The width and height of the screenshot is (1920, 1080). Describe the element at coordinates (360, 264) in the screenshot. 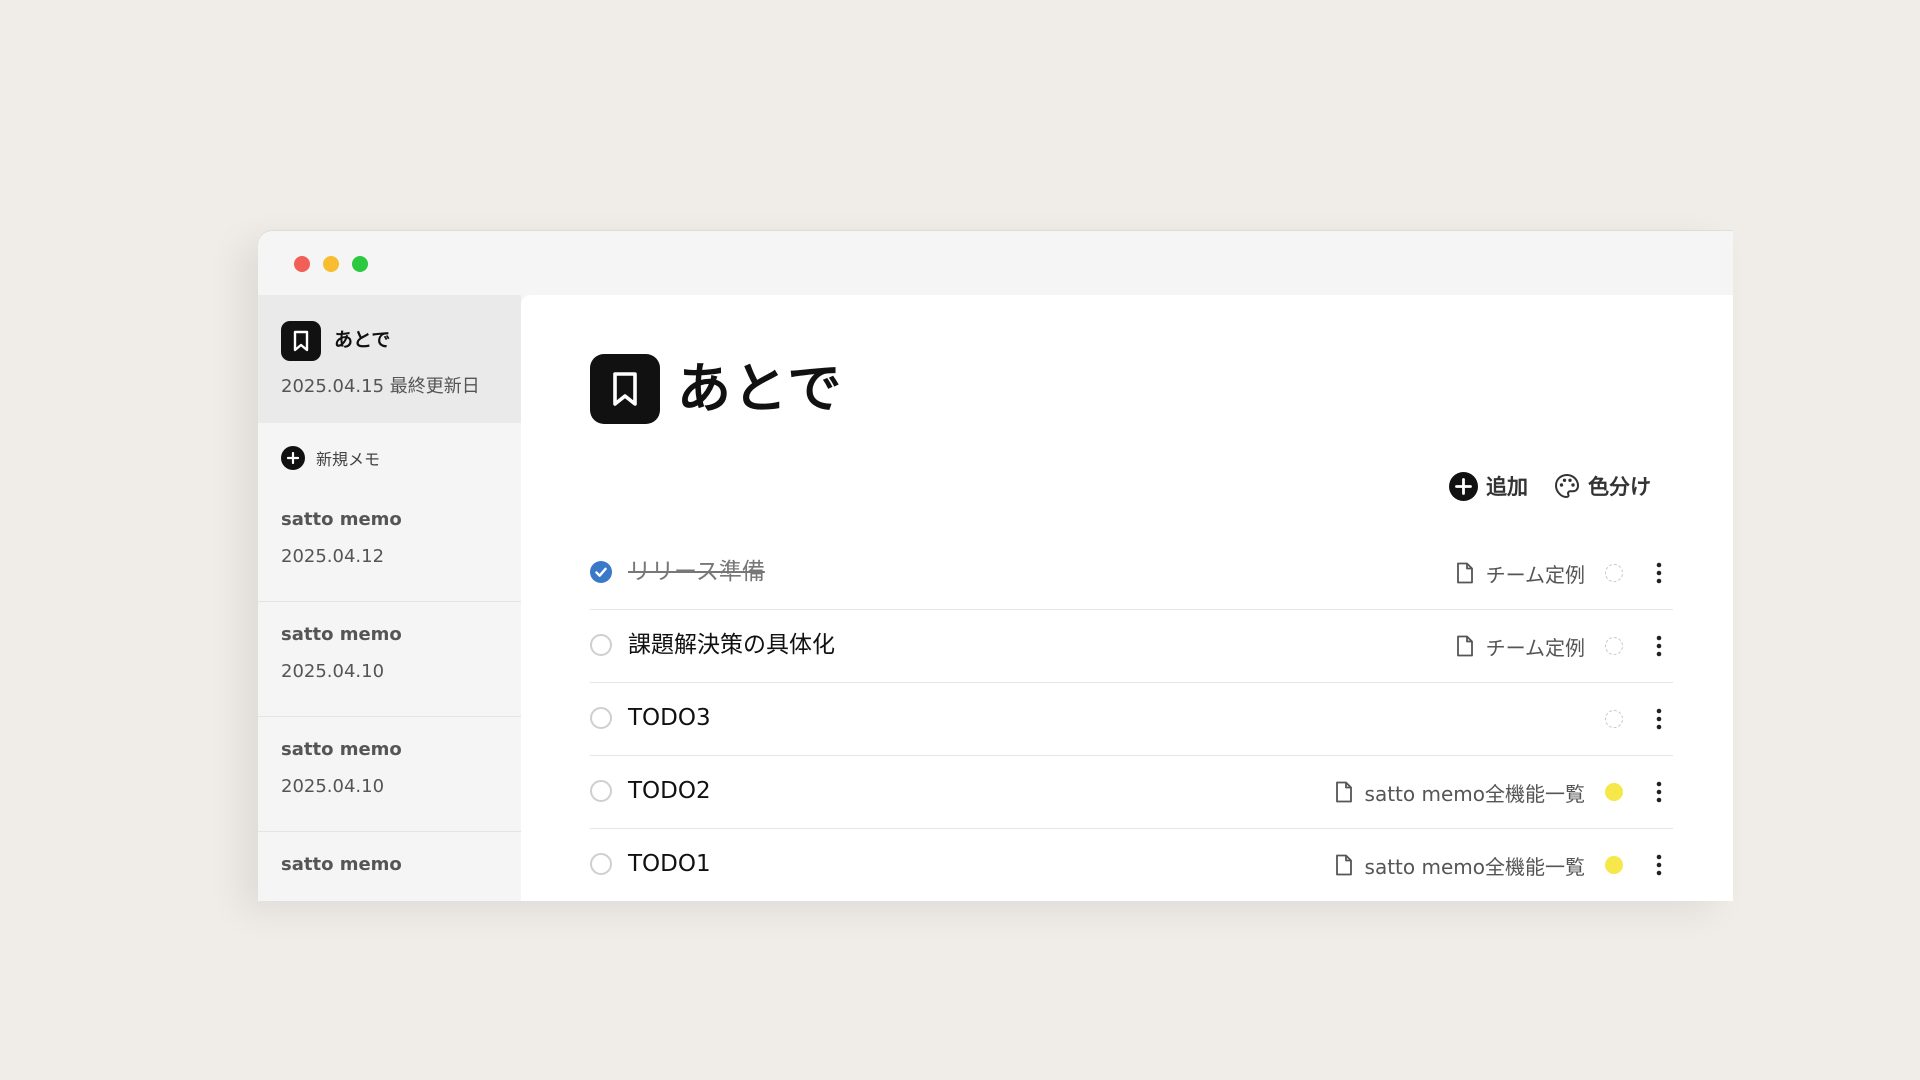

I see `zoom-window-button` at that location.